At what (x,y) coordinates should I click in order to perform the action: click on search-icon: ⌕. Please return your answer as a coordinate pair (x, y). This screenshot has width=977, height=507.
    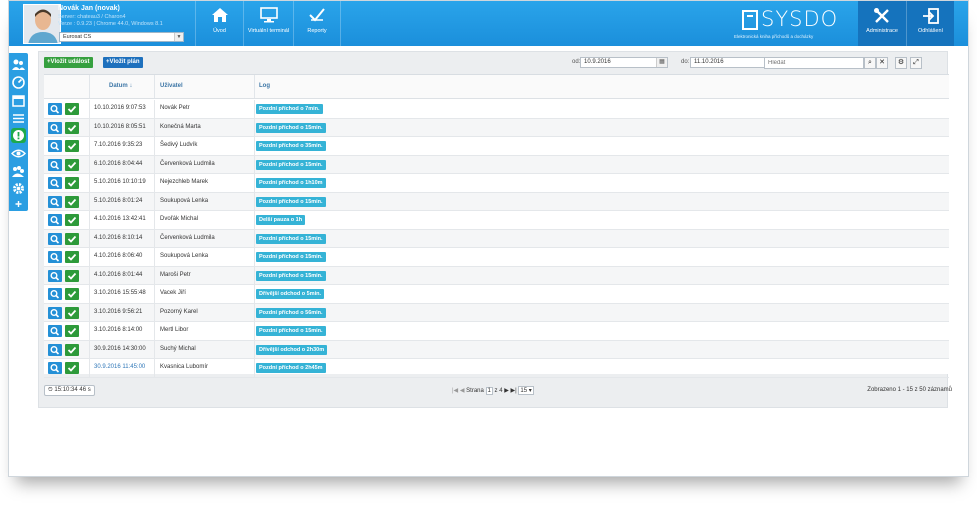
    Looking at the image, I should click on (870, 62).